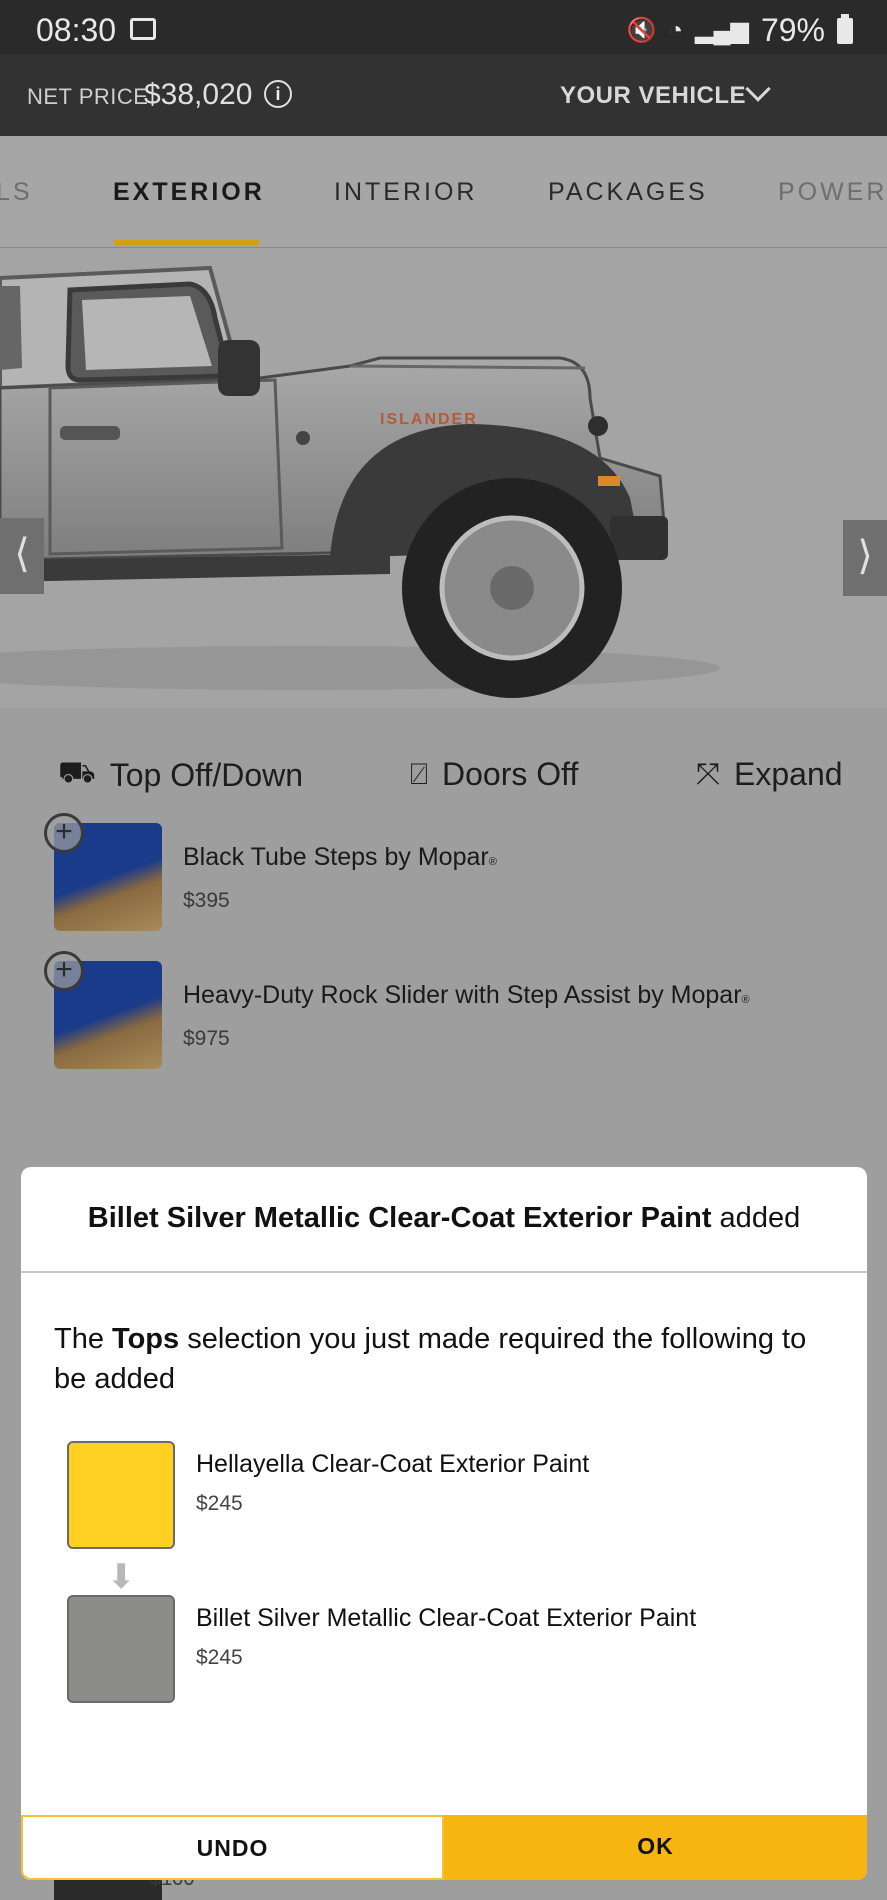 Image resolution: width=887 pixels, height=1900 pixels. Describe the element at coordinates (121, 1649) in the screenshot. I see `color-swatch-billet-silver` at that location.